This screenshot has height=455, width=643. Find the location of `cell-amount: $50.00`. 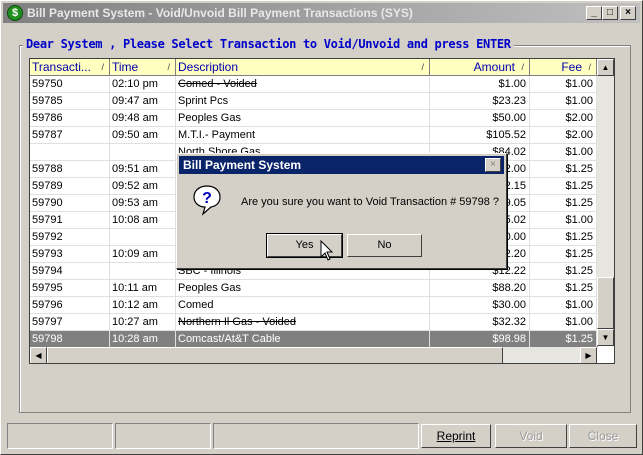

cell-amount: $50.00 is located at coordinates (480, 118).